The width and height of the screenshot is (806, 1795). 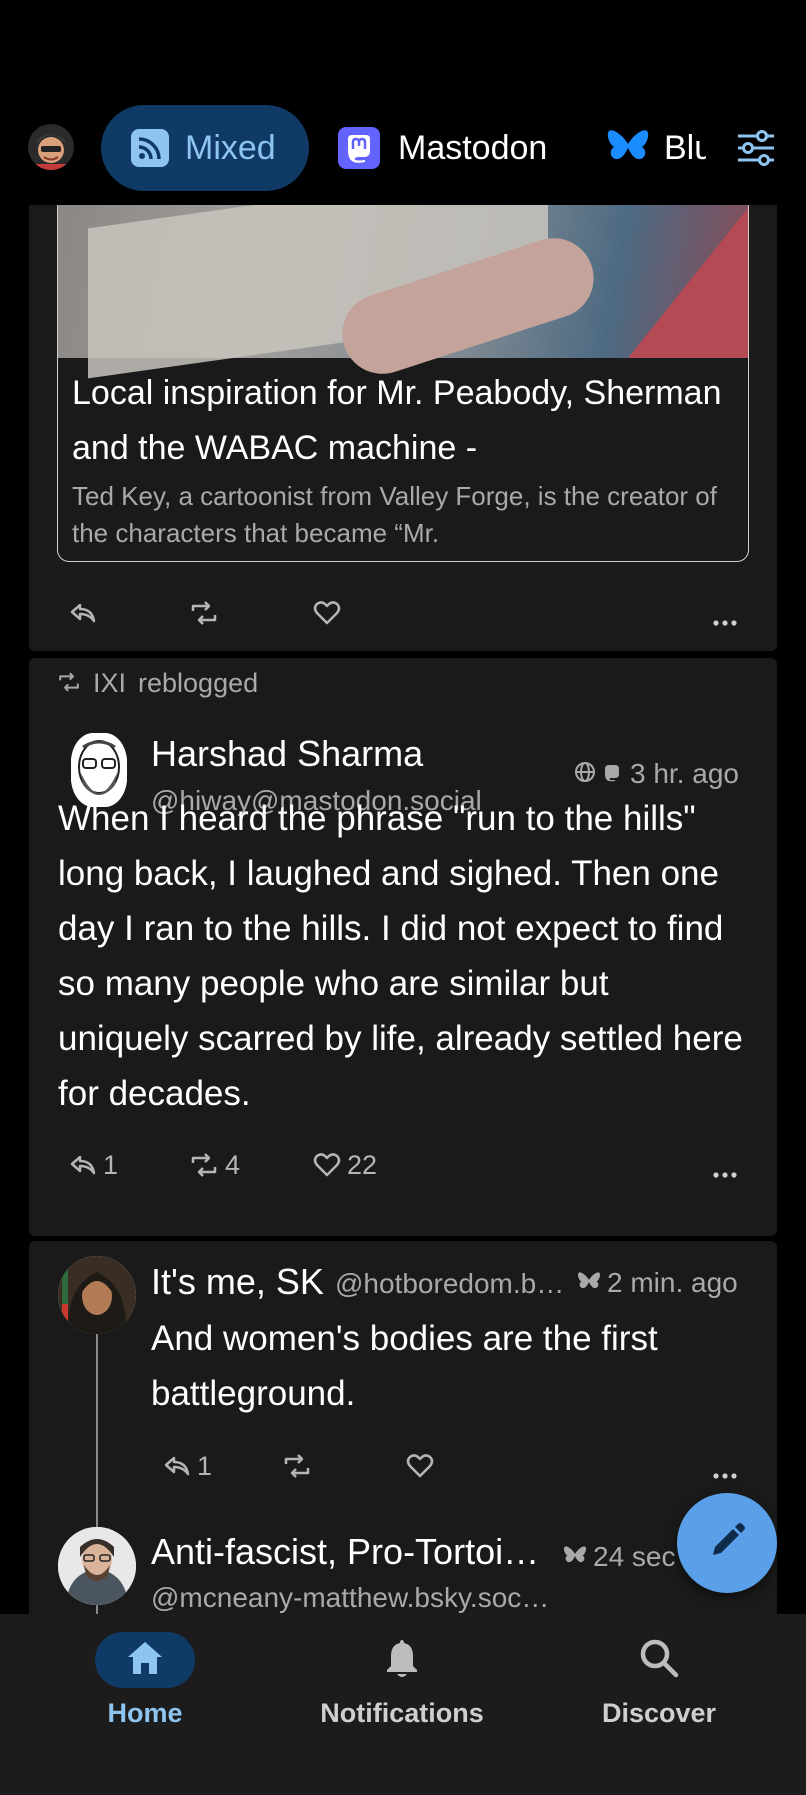 I want to click on reply-button, so click(x=83, y=613).